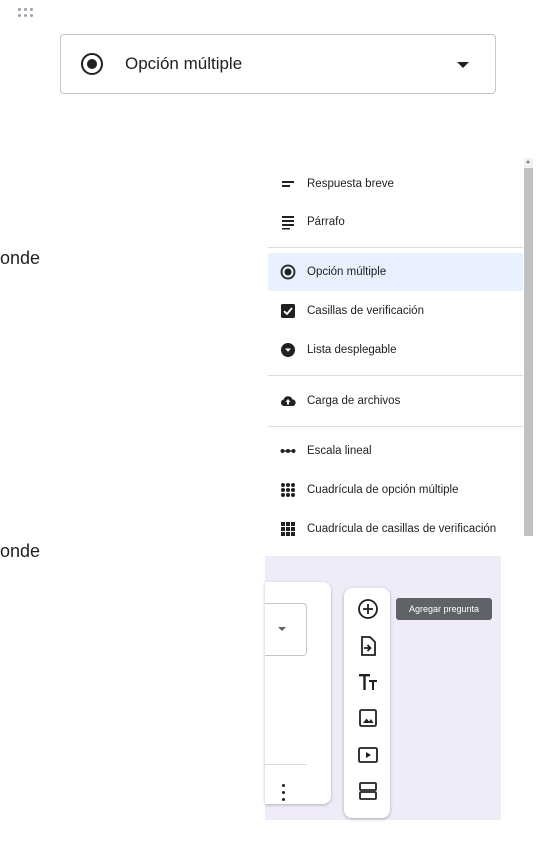 The height and width of the screenshot is (843, 537). Describe the element at coordinates (288, 401) in the screenshot. I see `cloud-upload-icon` at that location.